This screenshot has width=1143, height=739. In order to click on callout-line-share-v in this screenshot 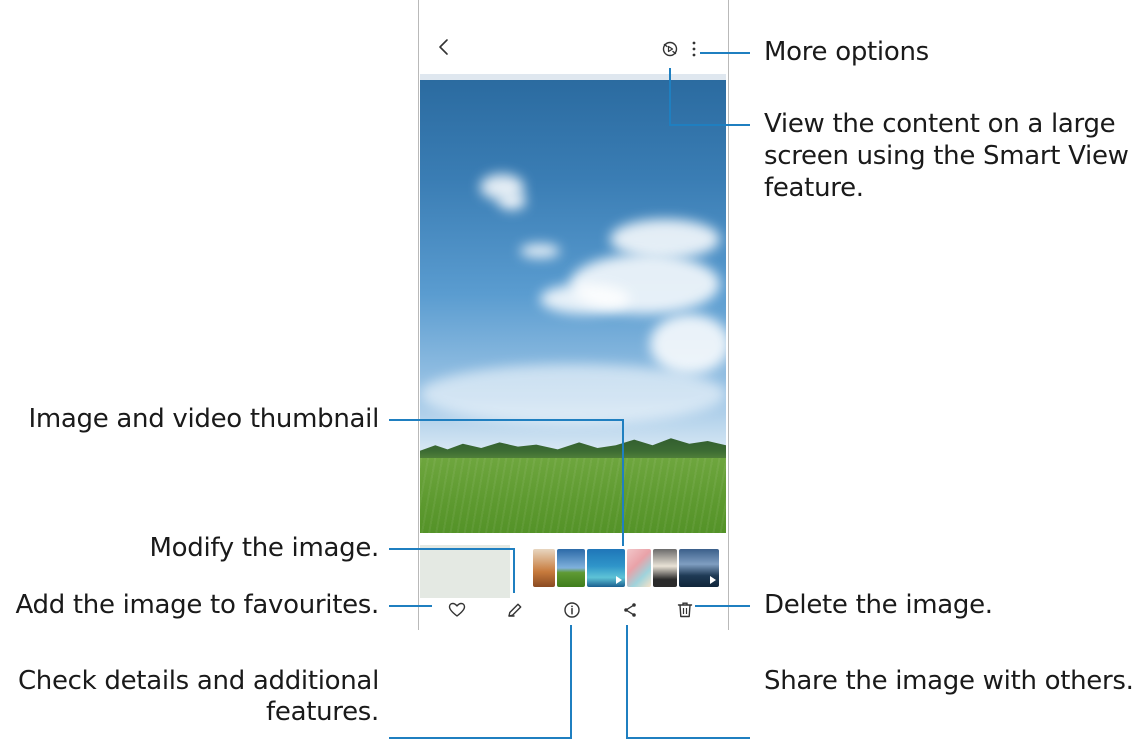, I will do `click(627, 682)`.